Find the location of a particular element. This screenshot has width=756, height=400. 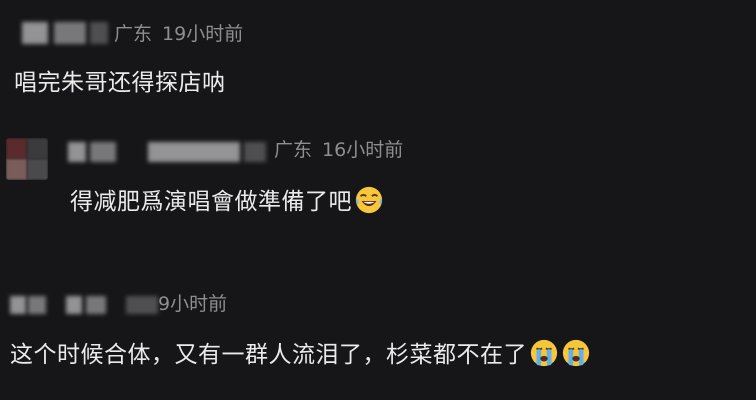

comment-text: 唱完朱哥还得探店呐 is located at coordinates (120, 83).